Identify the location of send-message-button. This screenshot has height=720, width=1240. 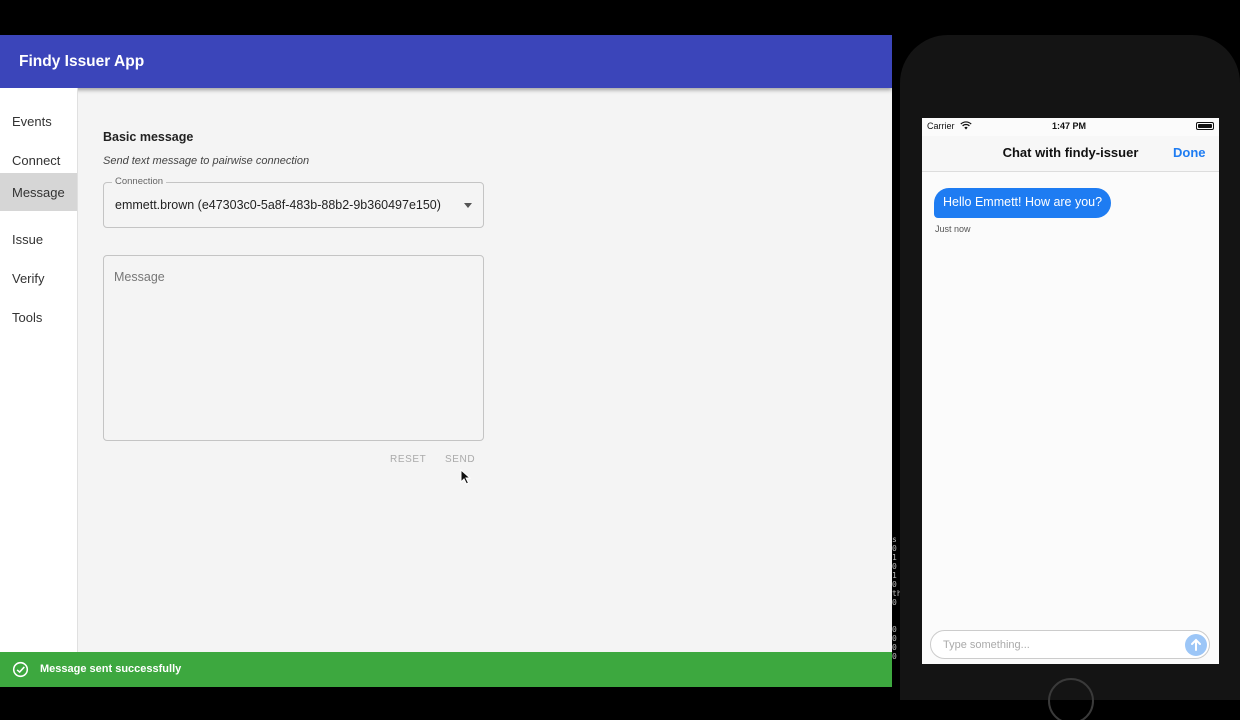
(1196, 645).